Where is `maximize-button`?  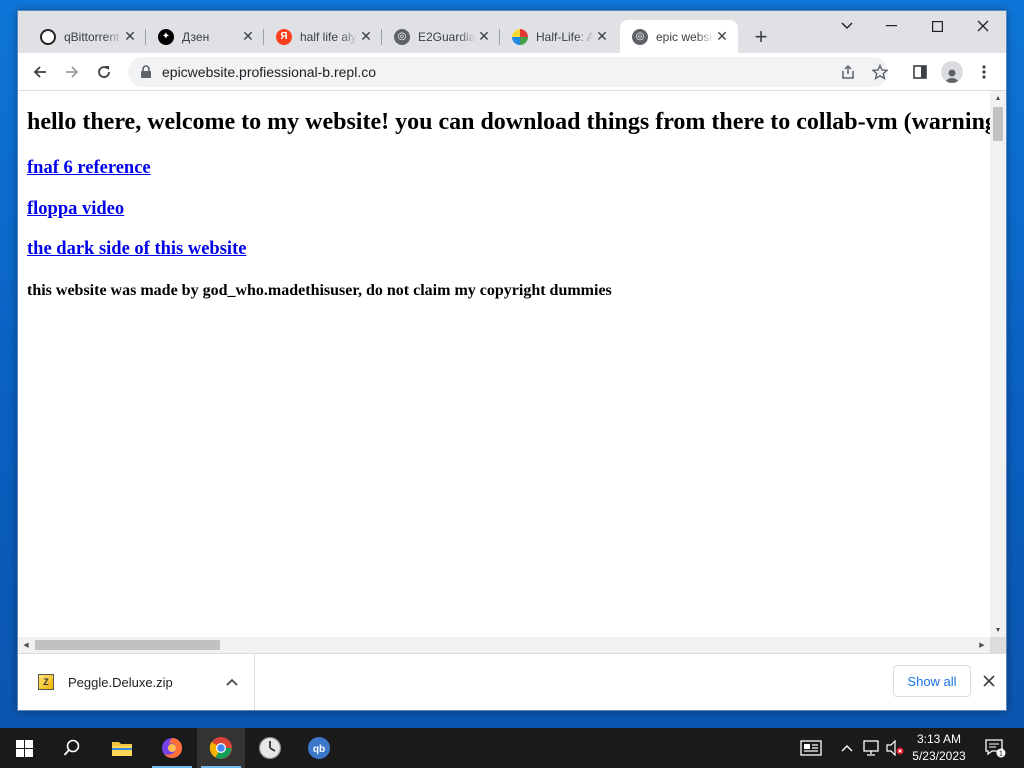 maximize-button is located at coordinates (937, 26).